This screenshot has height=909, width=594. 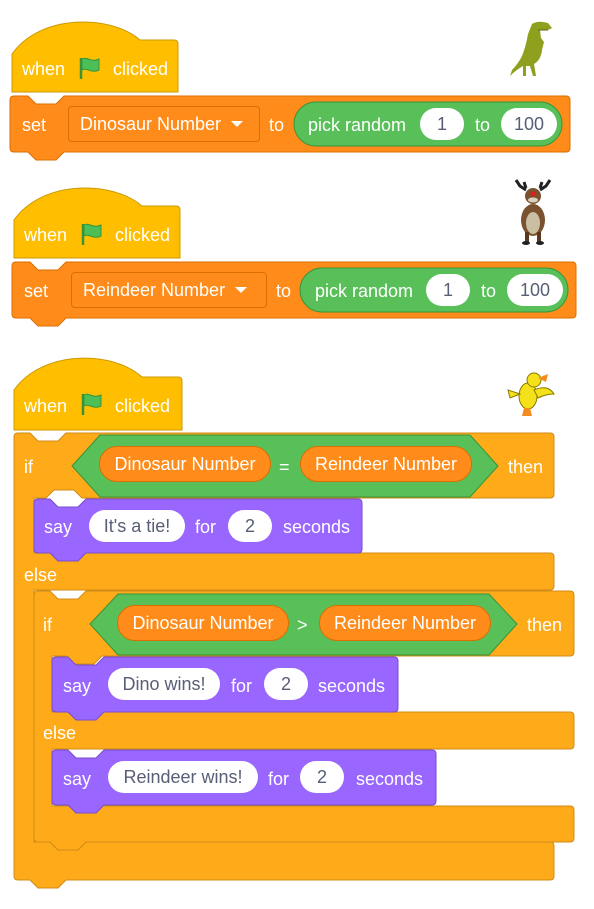 I want to click on greater-than-operator-label: >, so click(x=302, y=625).